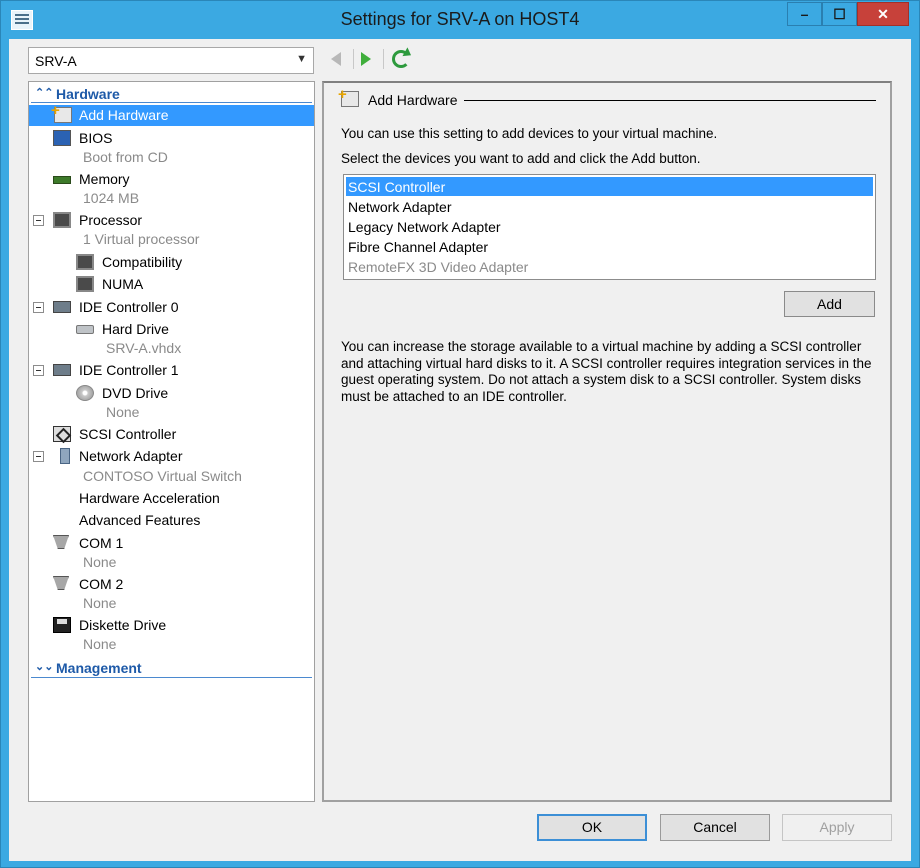  I want to click on tree-item-label: Add Hardware, so click(124, 115).